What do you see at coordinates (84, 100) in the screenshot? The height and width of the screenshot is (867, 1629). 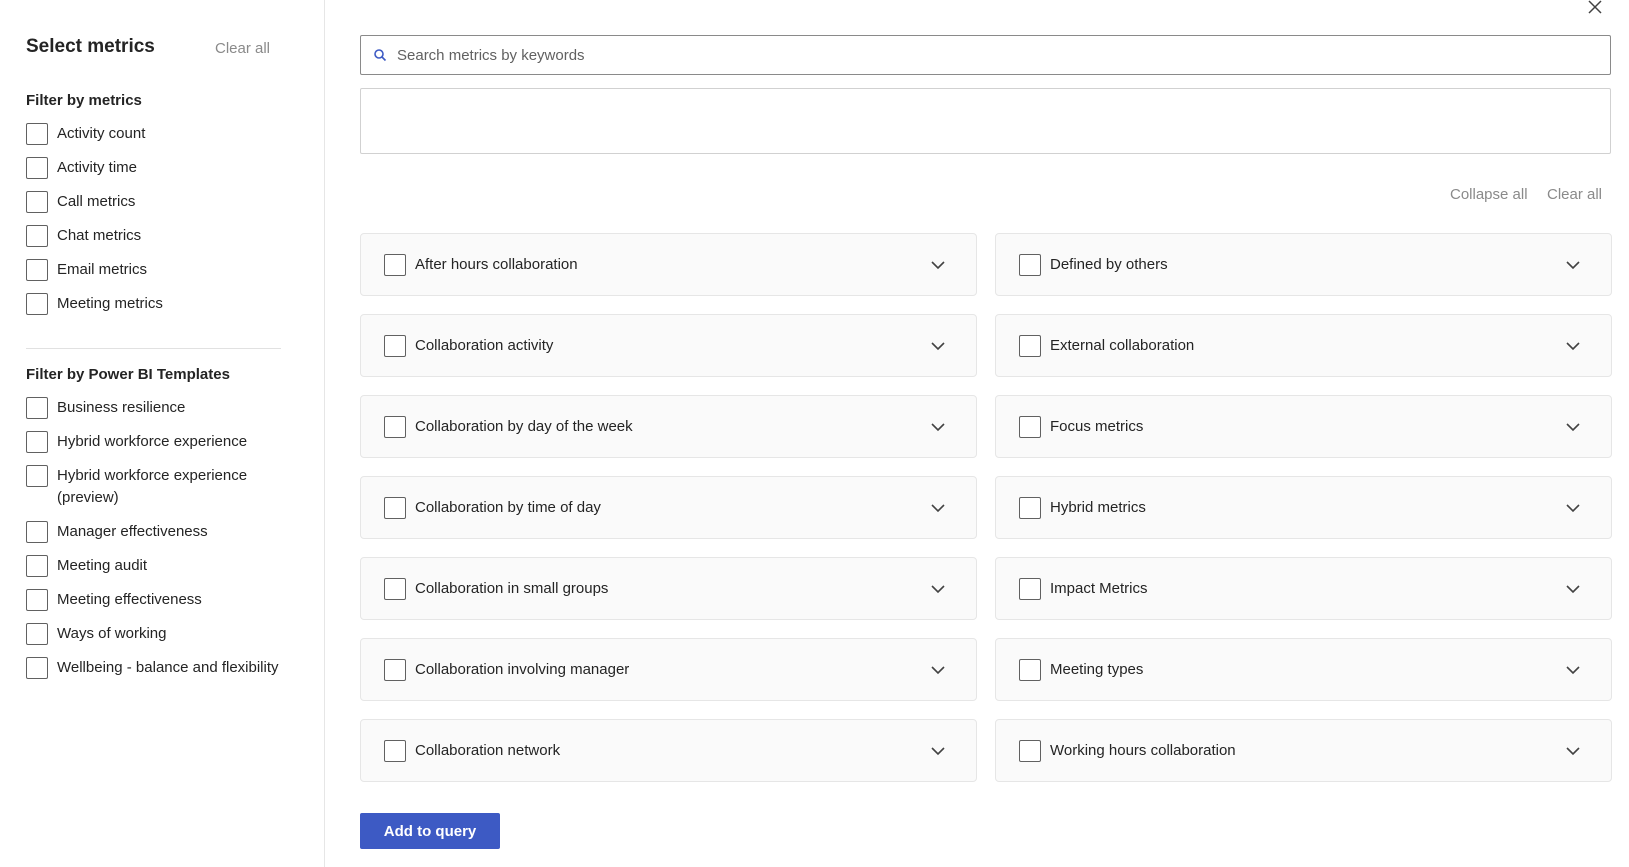 I see `filter-by-metrics-heading: Filter by metrics` at bounding box center [84, 100].